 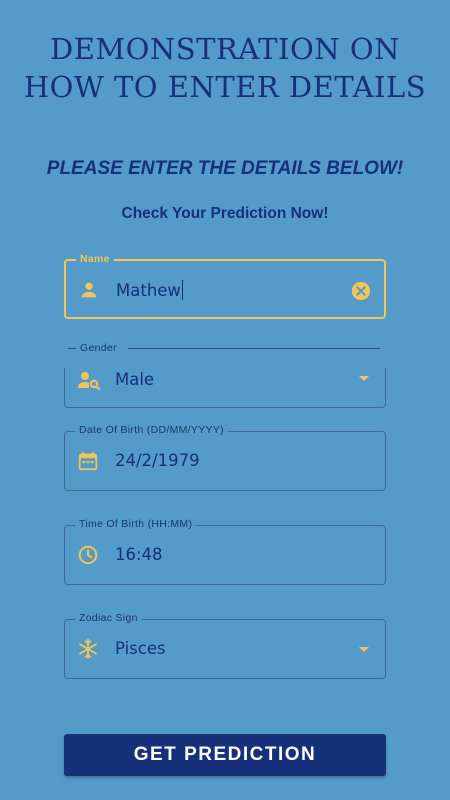 I want to click on name-field: Name Mathew, so click(x=225, y=286).